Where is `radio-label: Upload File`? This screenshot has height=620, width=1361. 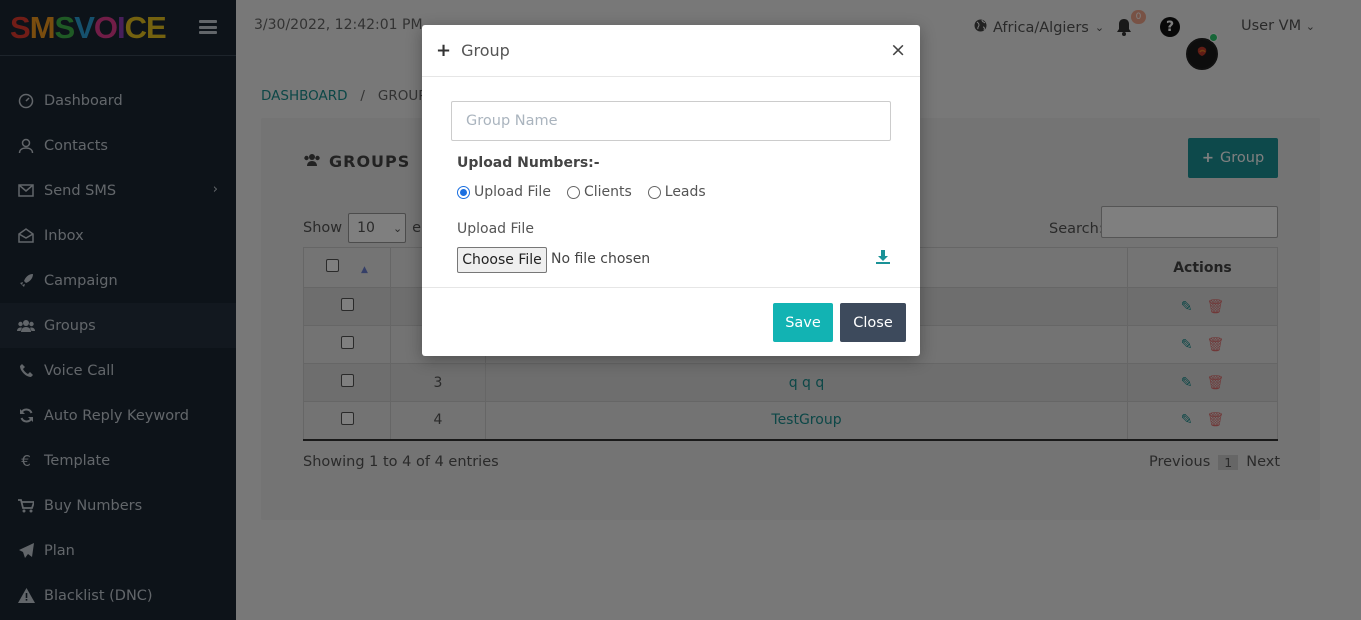
radio-label: Upload File is located at coordinates (512, 192).